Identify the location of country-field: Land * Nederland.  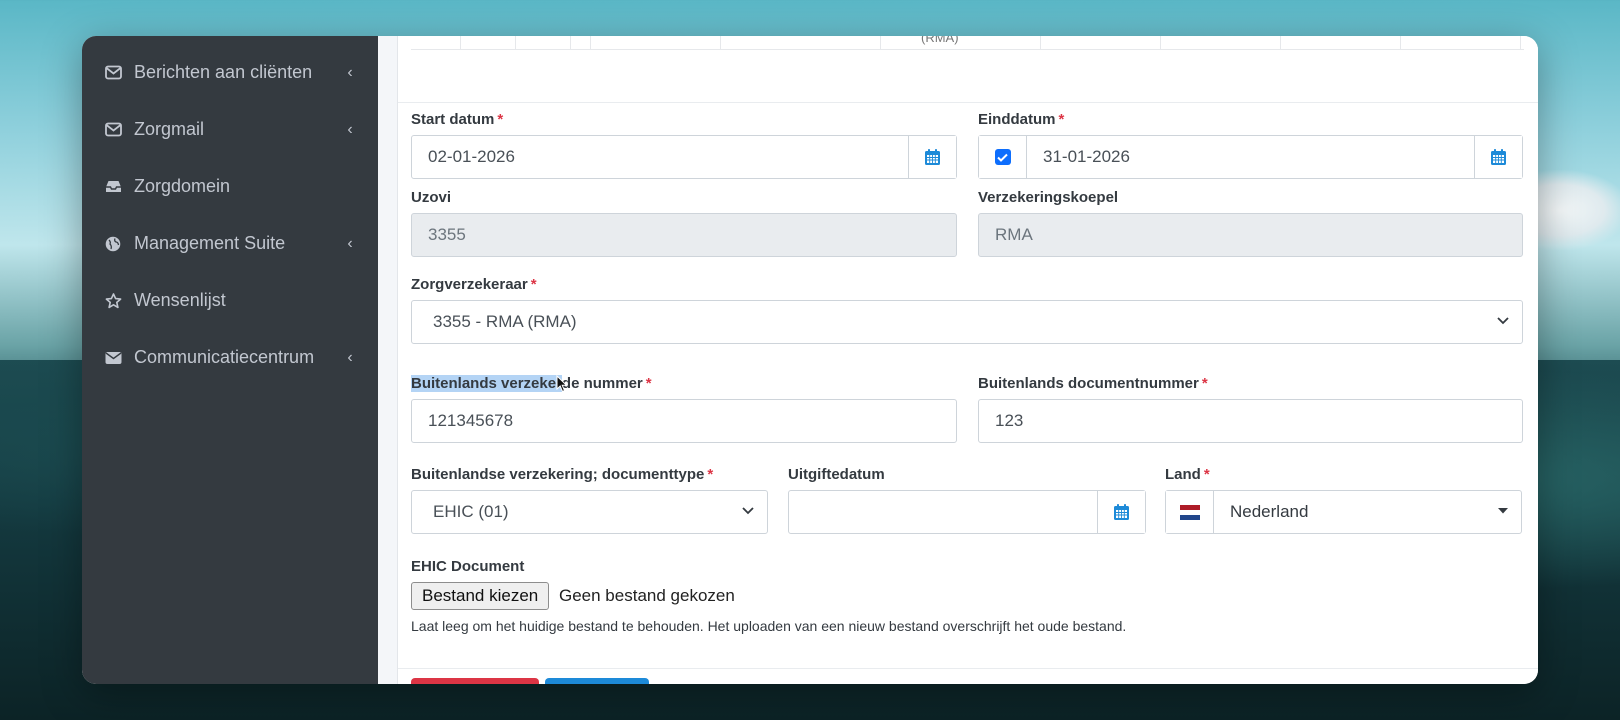
(1343, 501).